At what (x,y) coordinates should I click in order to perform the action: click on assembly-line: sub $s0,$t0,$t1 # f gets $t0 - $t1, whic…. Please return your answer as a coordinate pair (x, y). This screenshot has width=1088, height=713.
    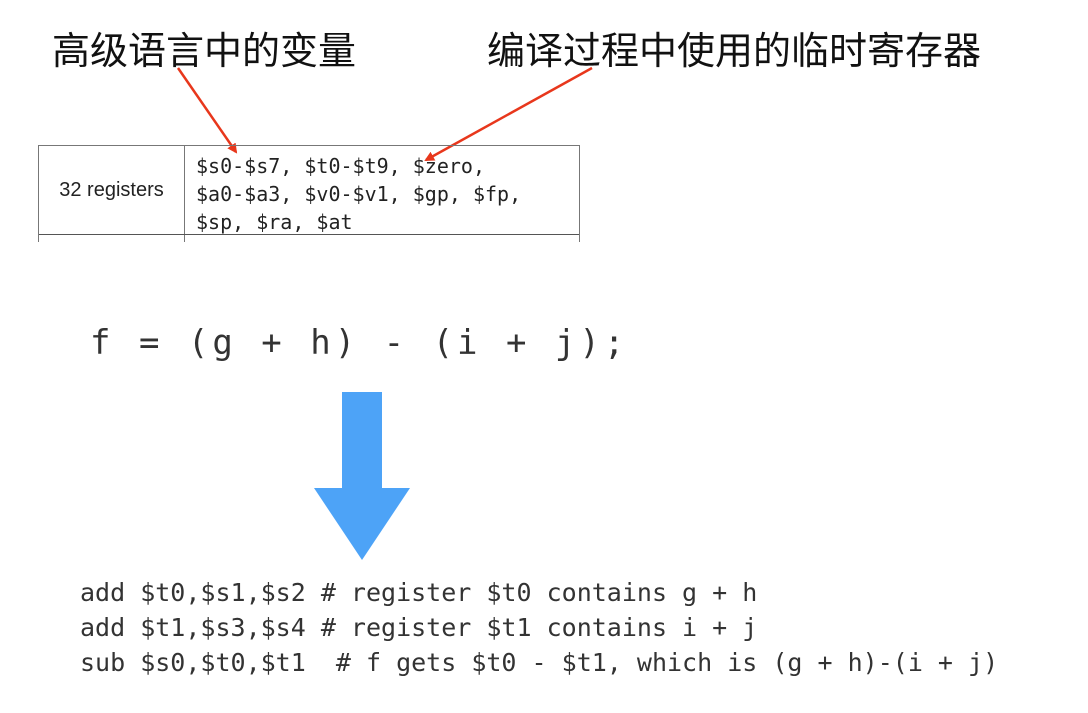
    Looking at the image, I should click on (539, 662).